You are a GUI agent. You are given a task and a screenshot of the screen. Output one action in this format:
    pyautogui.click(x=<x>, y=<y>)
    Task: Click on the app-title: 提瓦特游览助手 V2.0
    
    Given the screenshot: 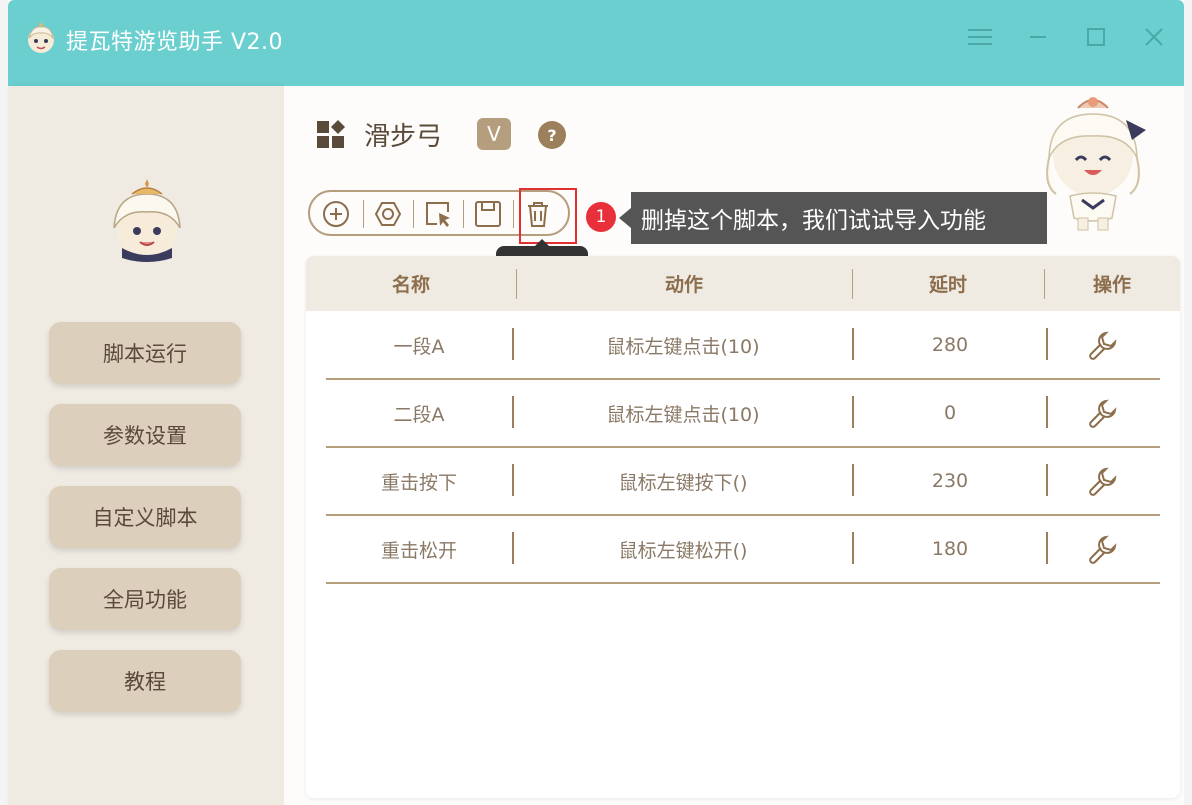 What is the action you would take?
    pyautogui.click(x=175, y=42)
    